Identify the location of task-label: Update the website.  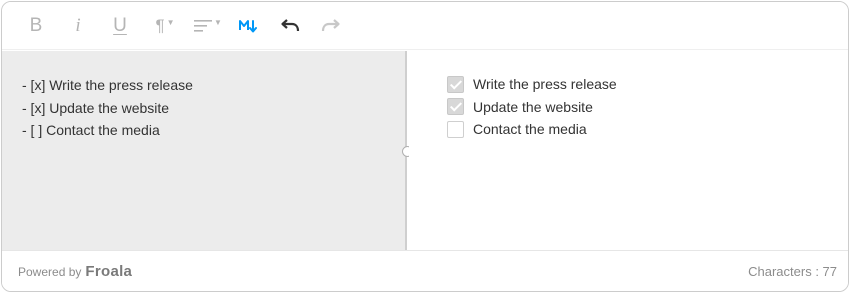
(533, 106).